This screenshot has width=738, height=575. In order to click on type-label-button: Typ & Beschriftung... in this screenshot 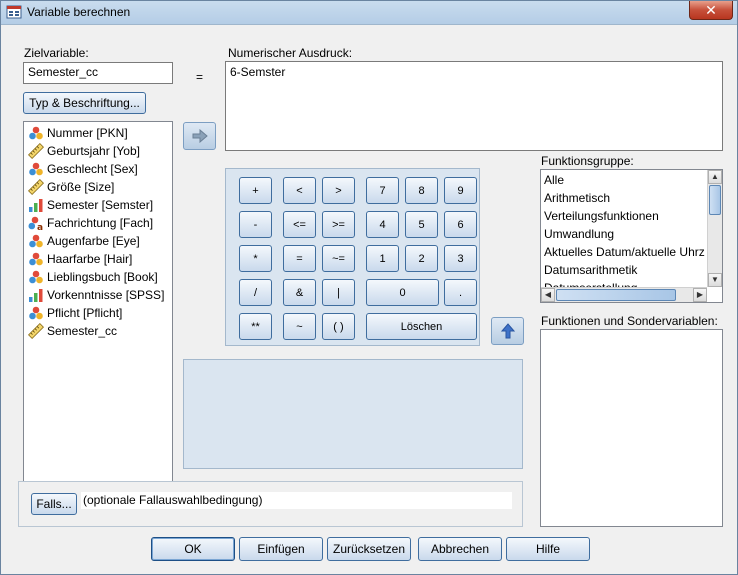, I will do `click(84, 103)`.